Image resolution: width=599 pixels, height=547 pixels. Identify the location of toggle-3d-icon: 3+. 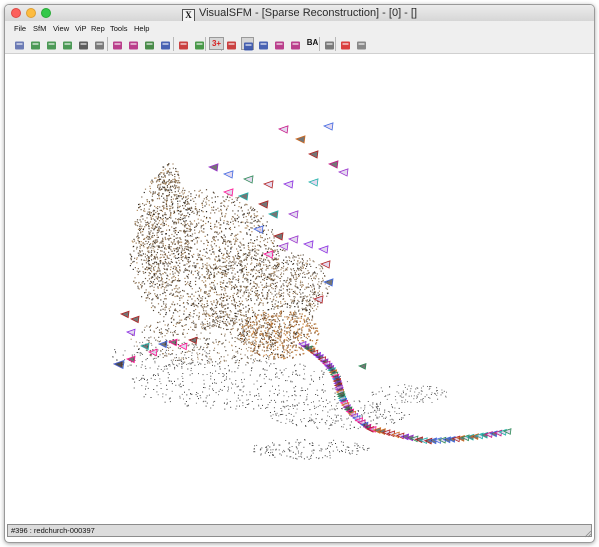
(216, 43).